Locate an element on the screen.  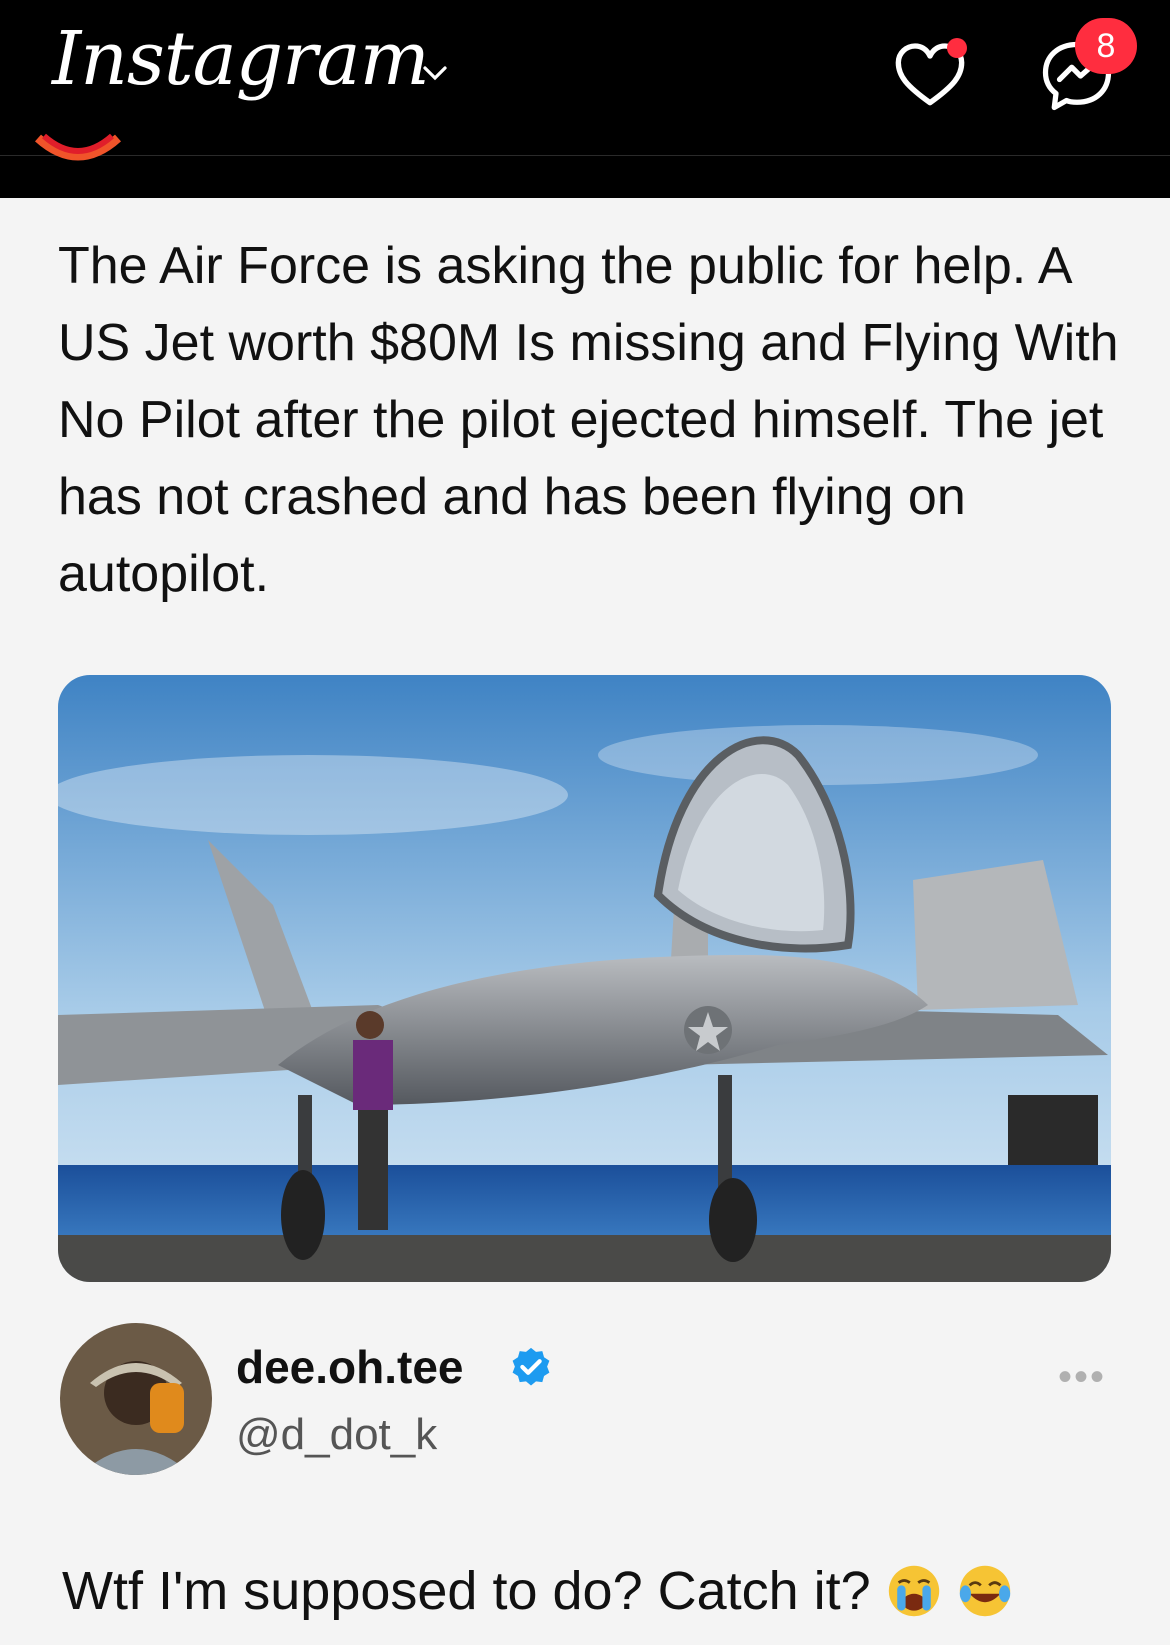
instagram-logo: Instagram is located at coordinates (241, 59).